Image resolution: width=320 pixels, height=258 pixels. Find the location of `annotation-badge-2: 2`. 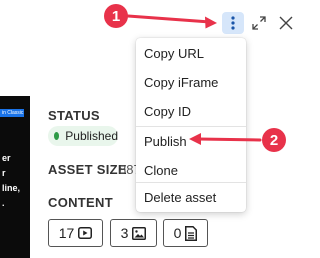

annotation-badge-2: 2 is located at coordinates (274, 140).